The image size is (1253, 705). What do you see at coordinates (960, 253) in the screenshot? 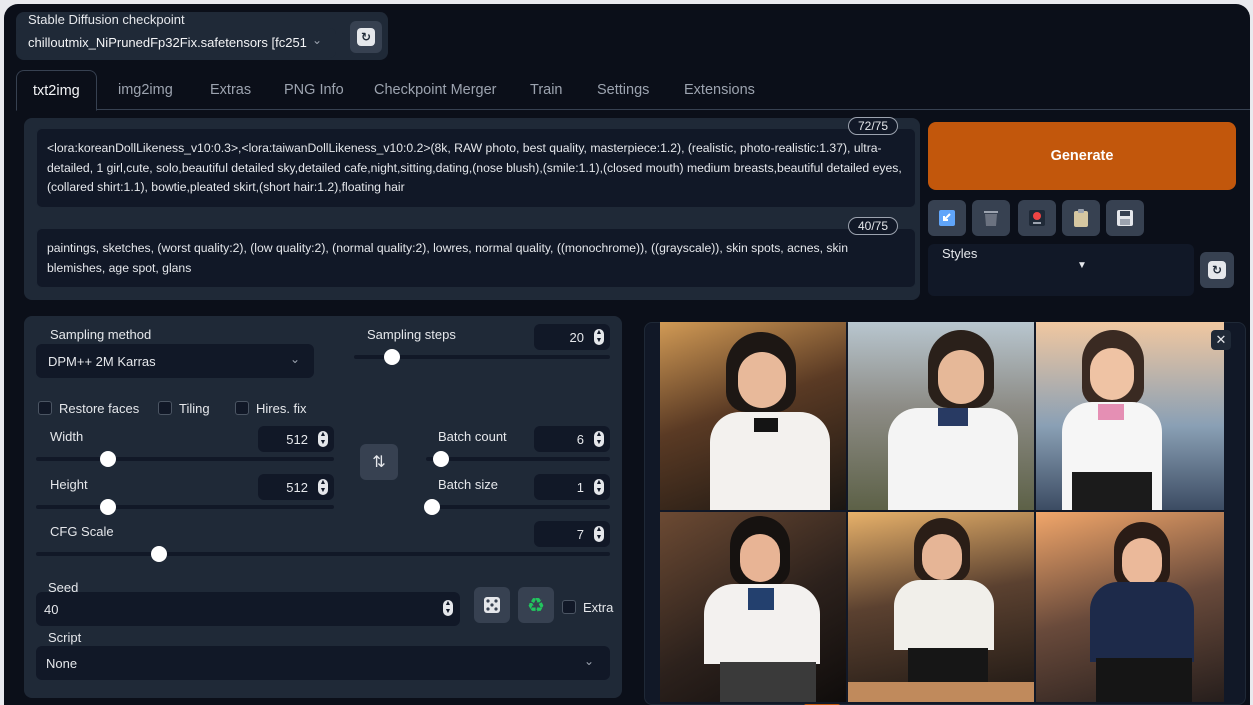
I see `styles-label: Styles` at bounding box center [960, 253].